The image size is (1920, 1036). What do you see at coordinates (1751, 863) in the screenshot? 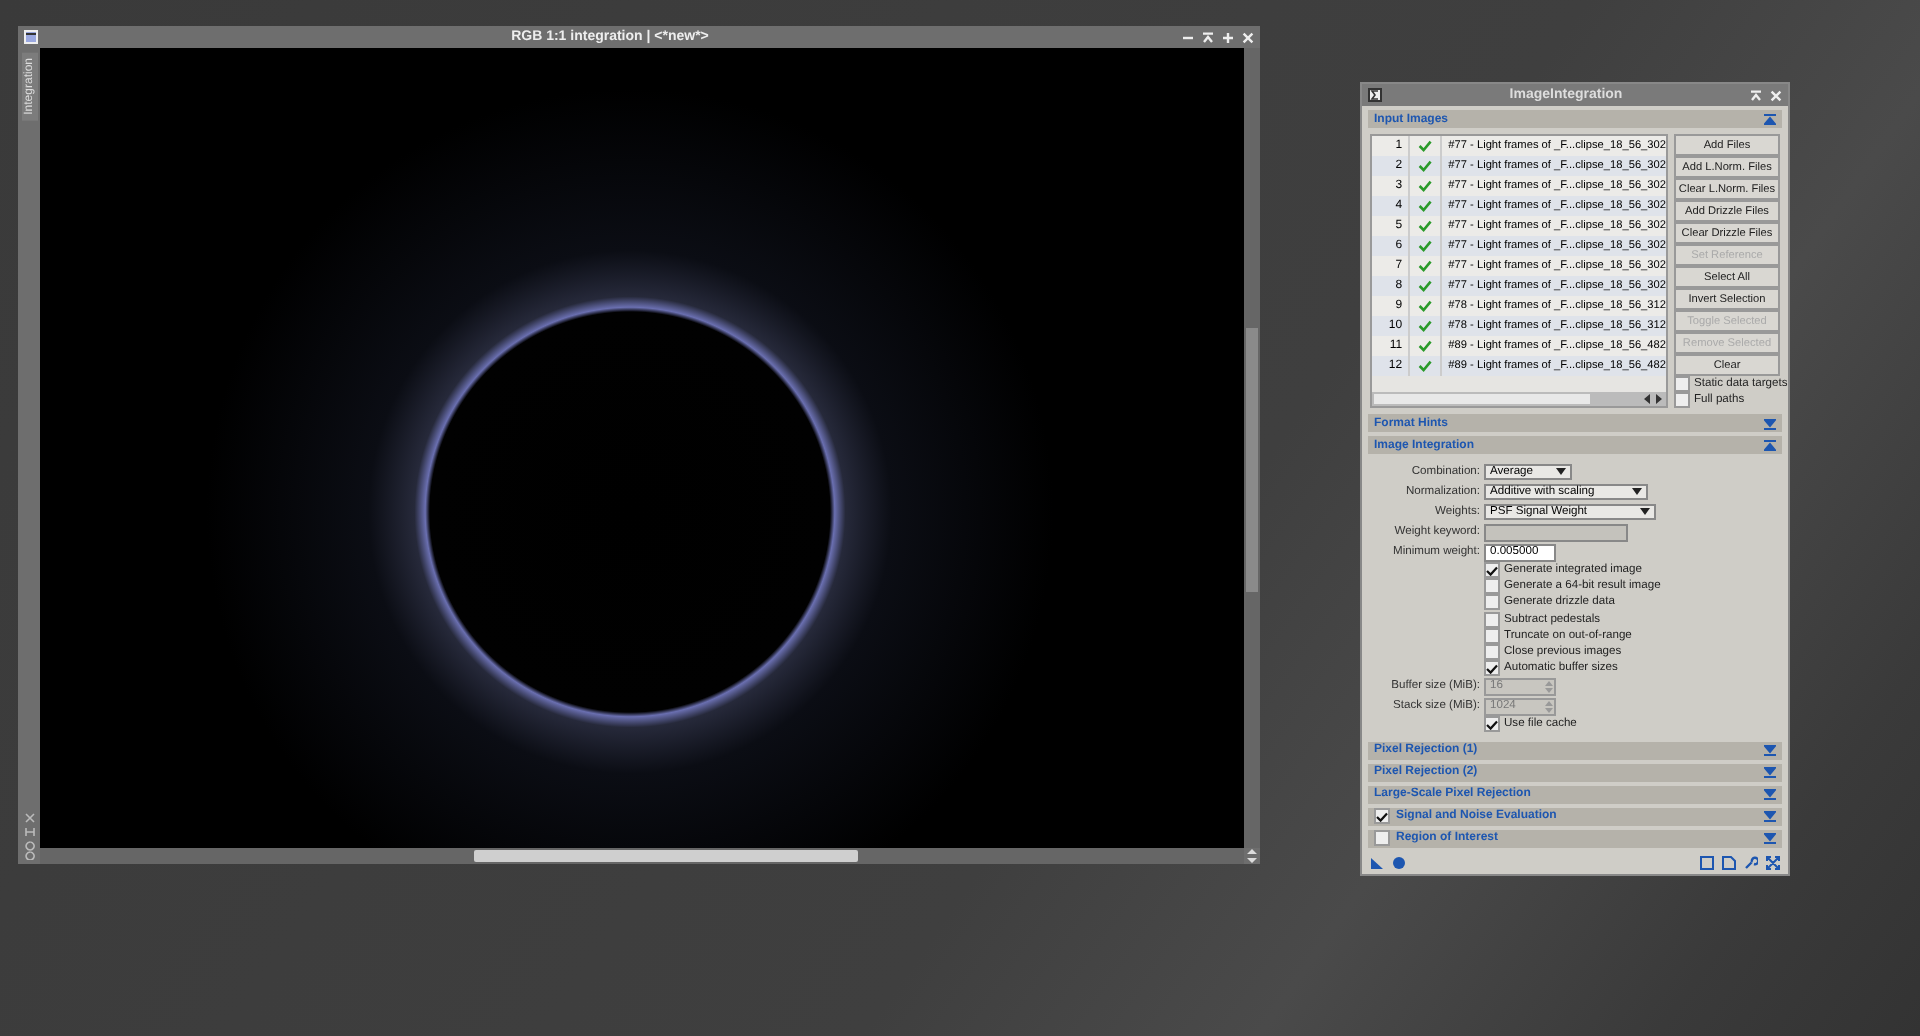
I see `wrench-icon` at bounding box center [1751, 863].